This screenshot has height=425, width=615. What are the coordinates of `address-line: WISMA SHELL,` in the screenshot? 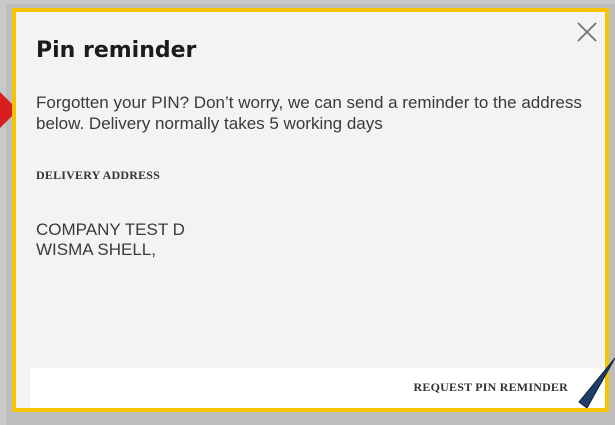 It's located at (96, 249).